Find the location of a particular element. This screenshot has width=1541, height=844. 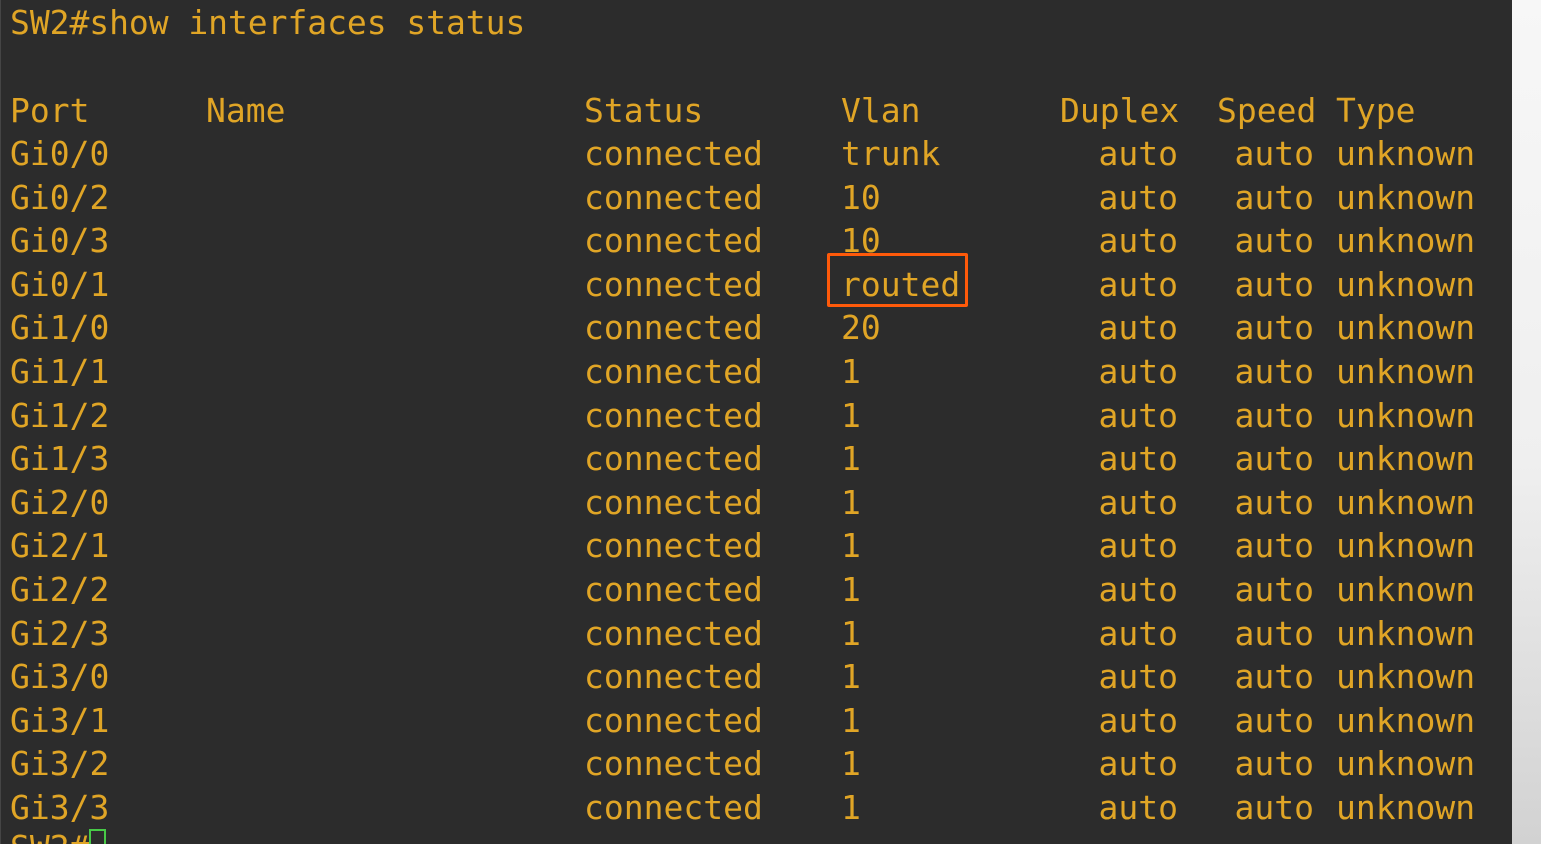

table-row: Gi3/0 connected 1 auto auto unknown is located at coordinates (756, 682).